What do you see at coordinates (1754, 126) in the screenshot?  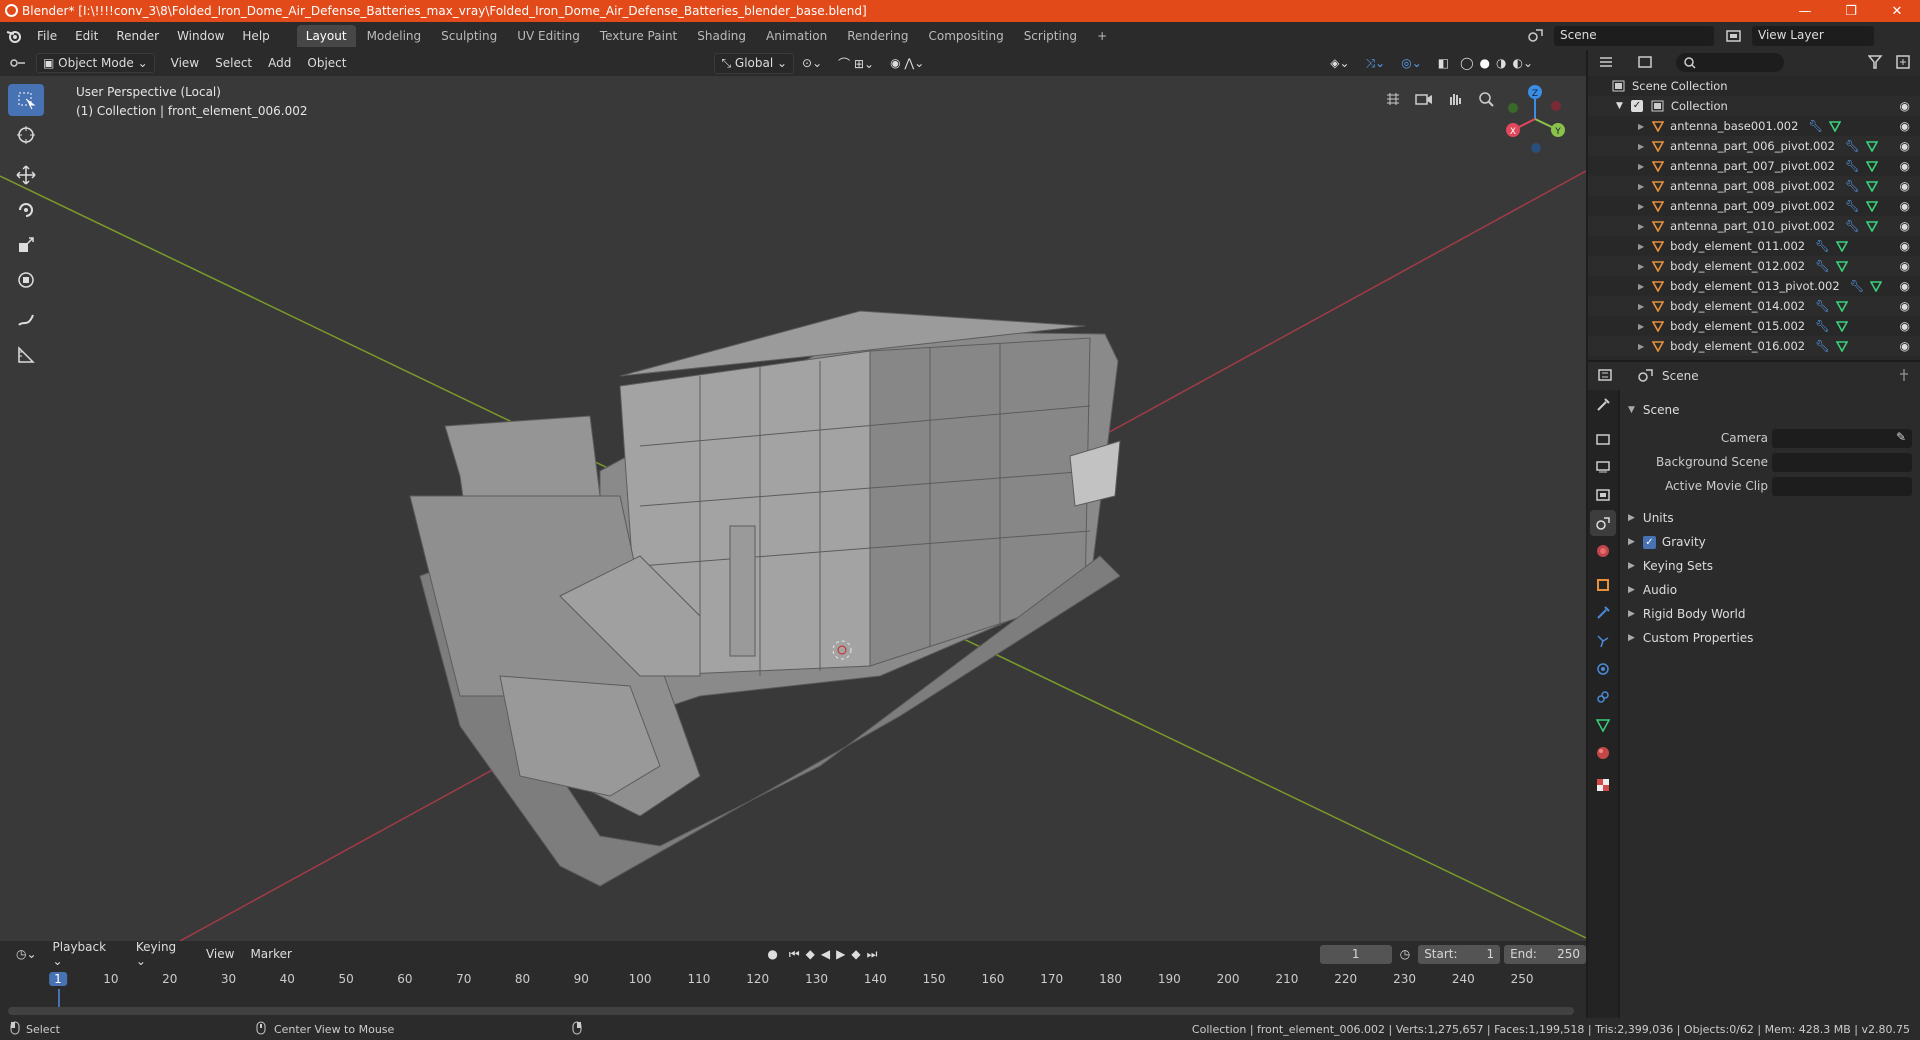 I see `outliner-object-row: ▶ antenna_base001.002 🔧︎ ◉` at bounding box center [1754, 126].